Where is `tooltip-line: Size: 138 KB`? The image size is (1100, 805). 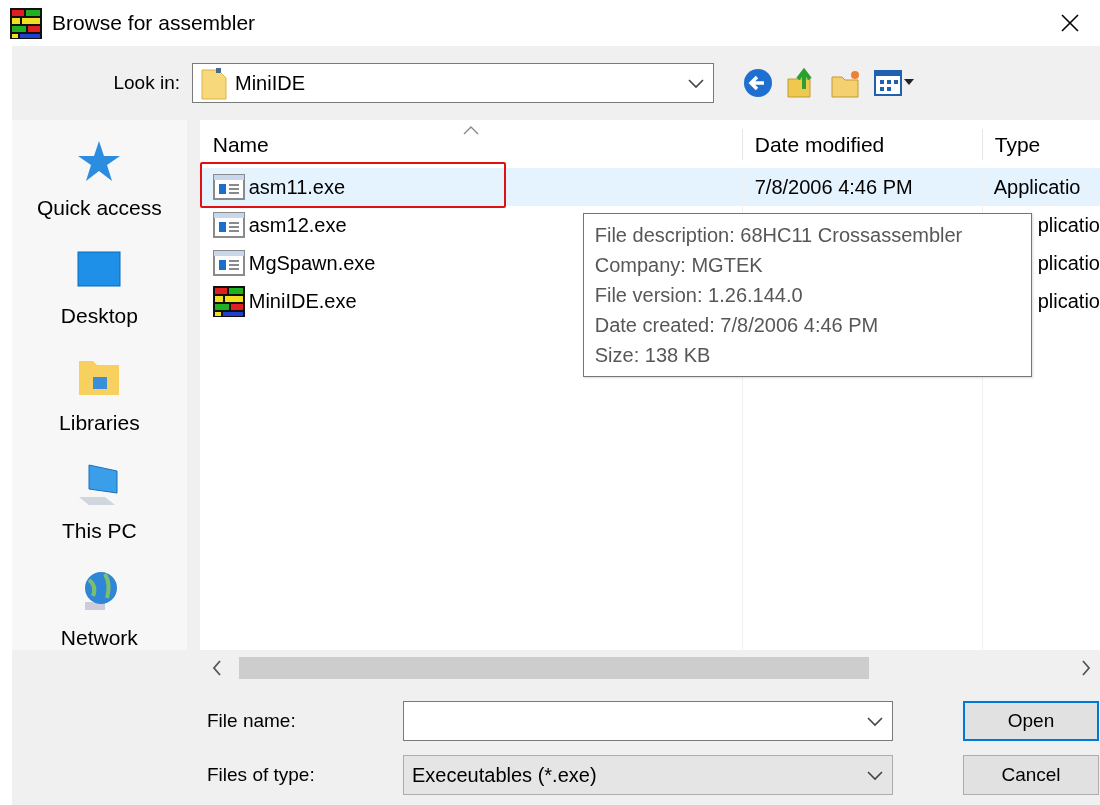
tooltip-line: Size: 138 KB is located at coordinates (653, 355).